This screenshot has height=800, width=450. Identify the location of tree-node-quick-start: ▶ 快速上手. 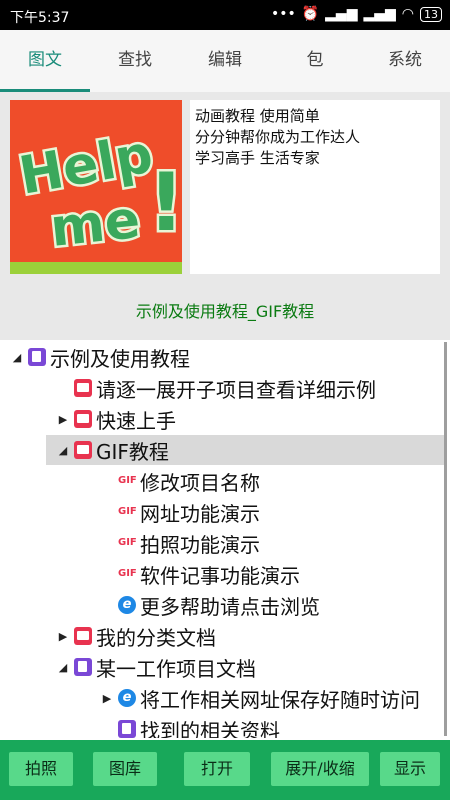
(116, 419).